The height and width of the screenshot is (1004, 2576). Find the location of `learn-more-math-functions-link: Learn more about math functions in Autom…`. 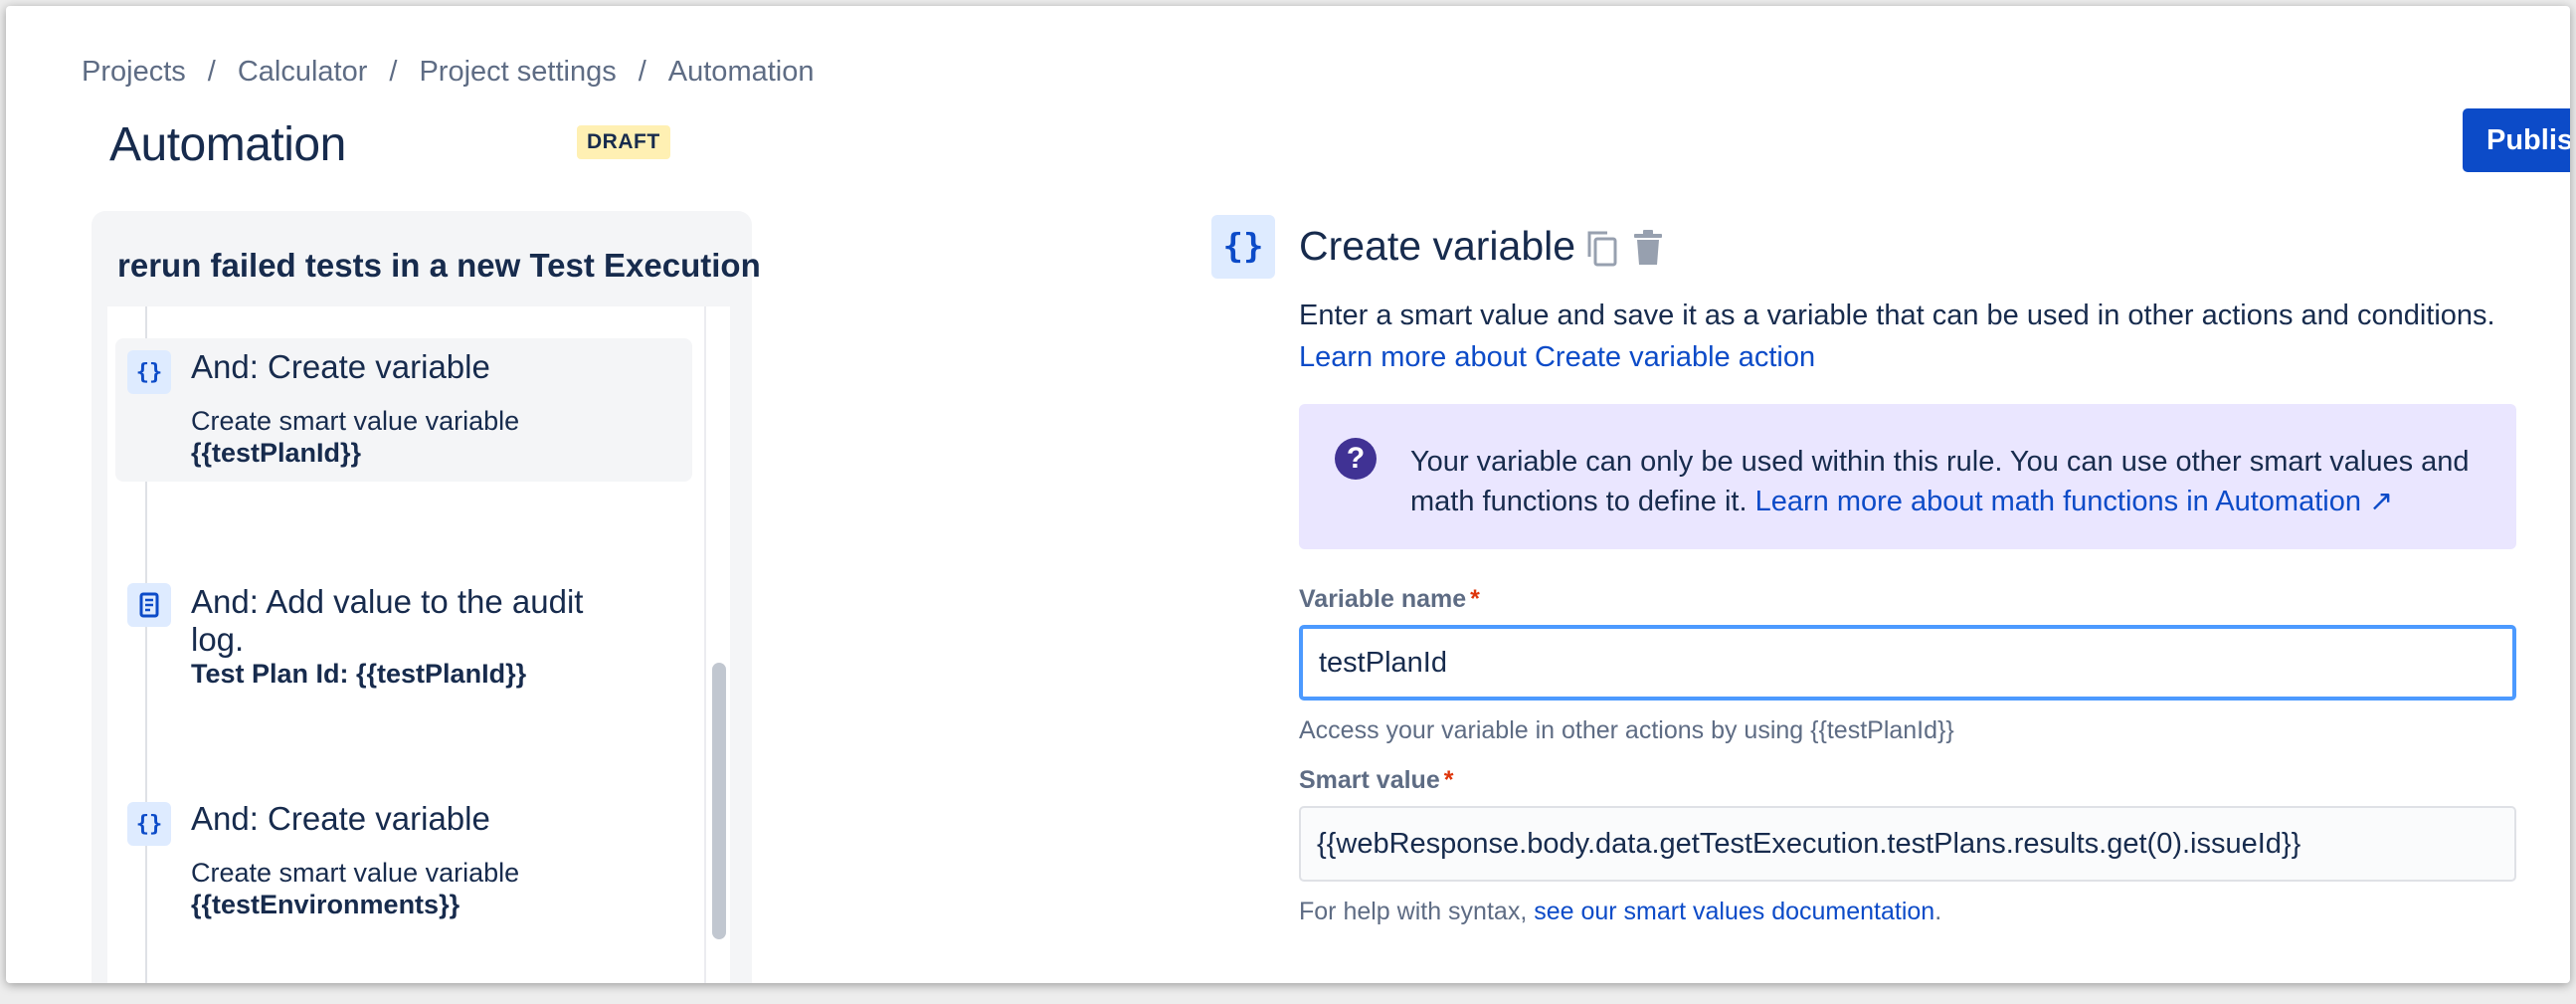

learn-more-math-functions-link: Learn more about math functions in Autom… is located at coordinates (2074, 501).